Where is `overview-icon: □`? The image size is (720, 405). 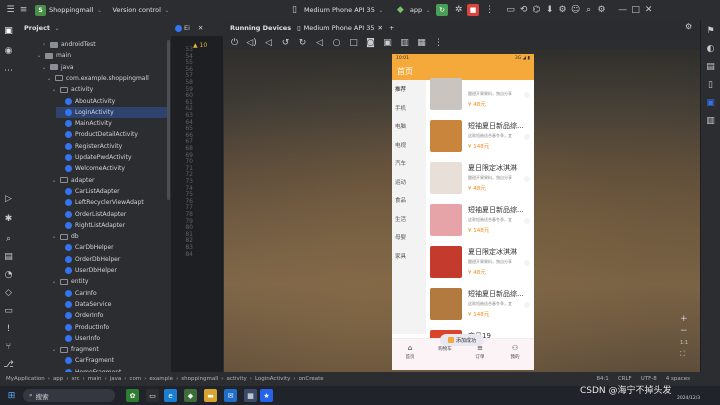
overview-icon: □ is located at coordinates (353, 43).